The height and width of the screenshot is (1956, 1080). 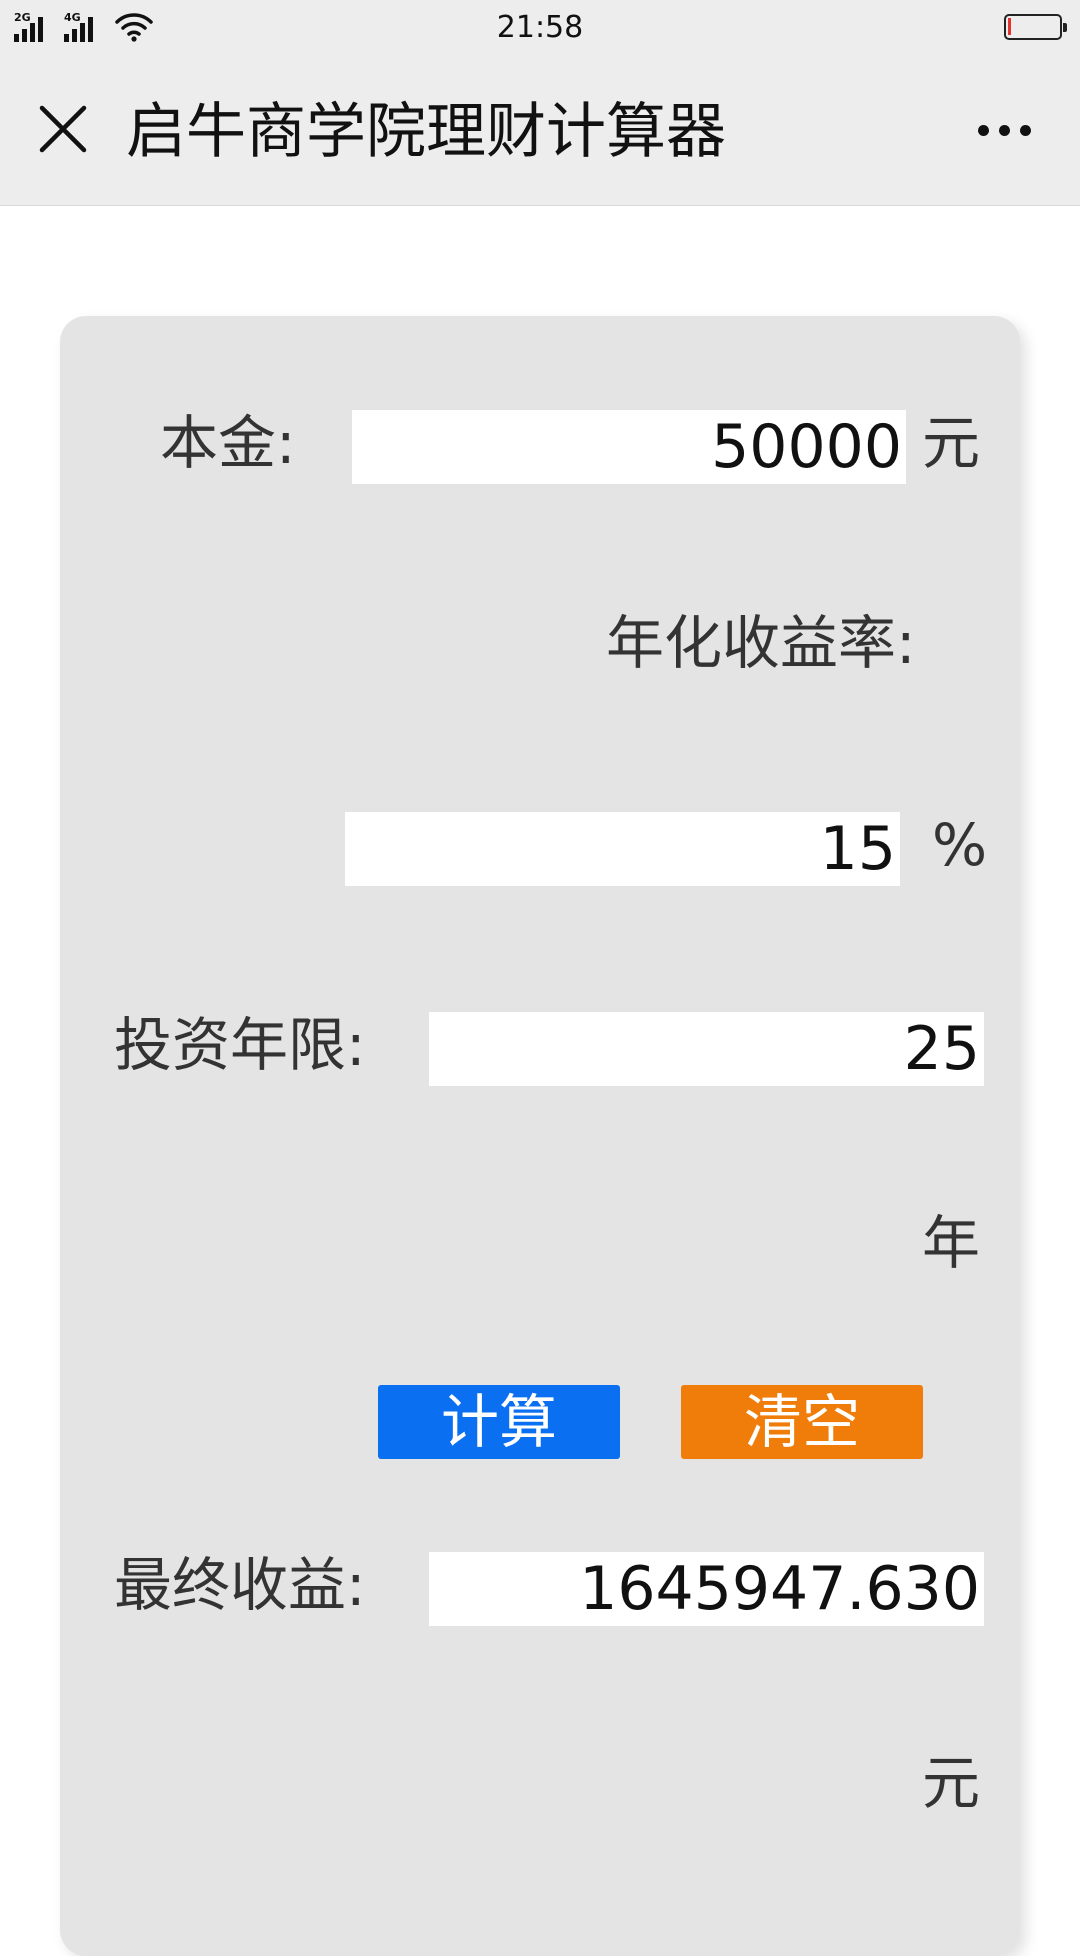 What do you see at coordinates (240, 1045) in the screenshot?
I see `years-label: 投资年限:` at bounding box center [240, 1045].